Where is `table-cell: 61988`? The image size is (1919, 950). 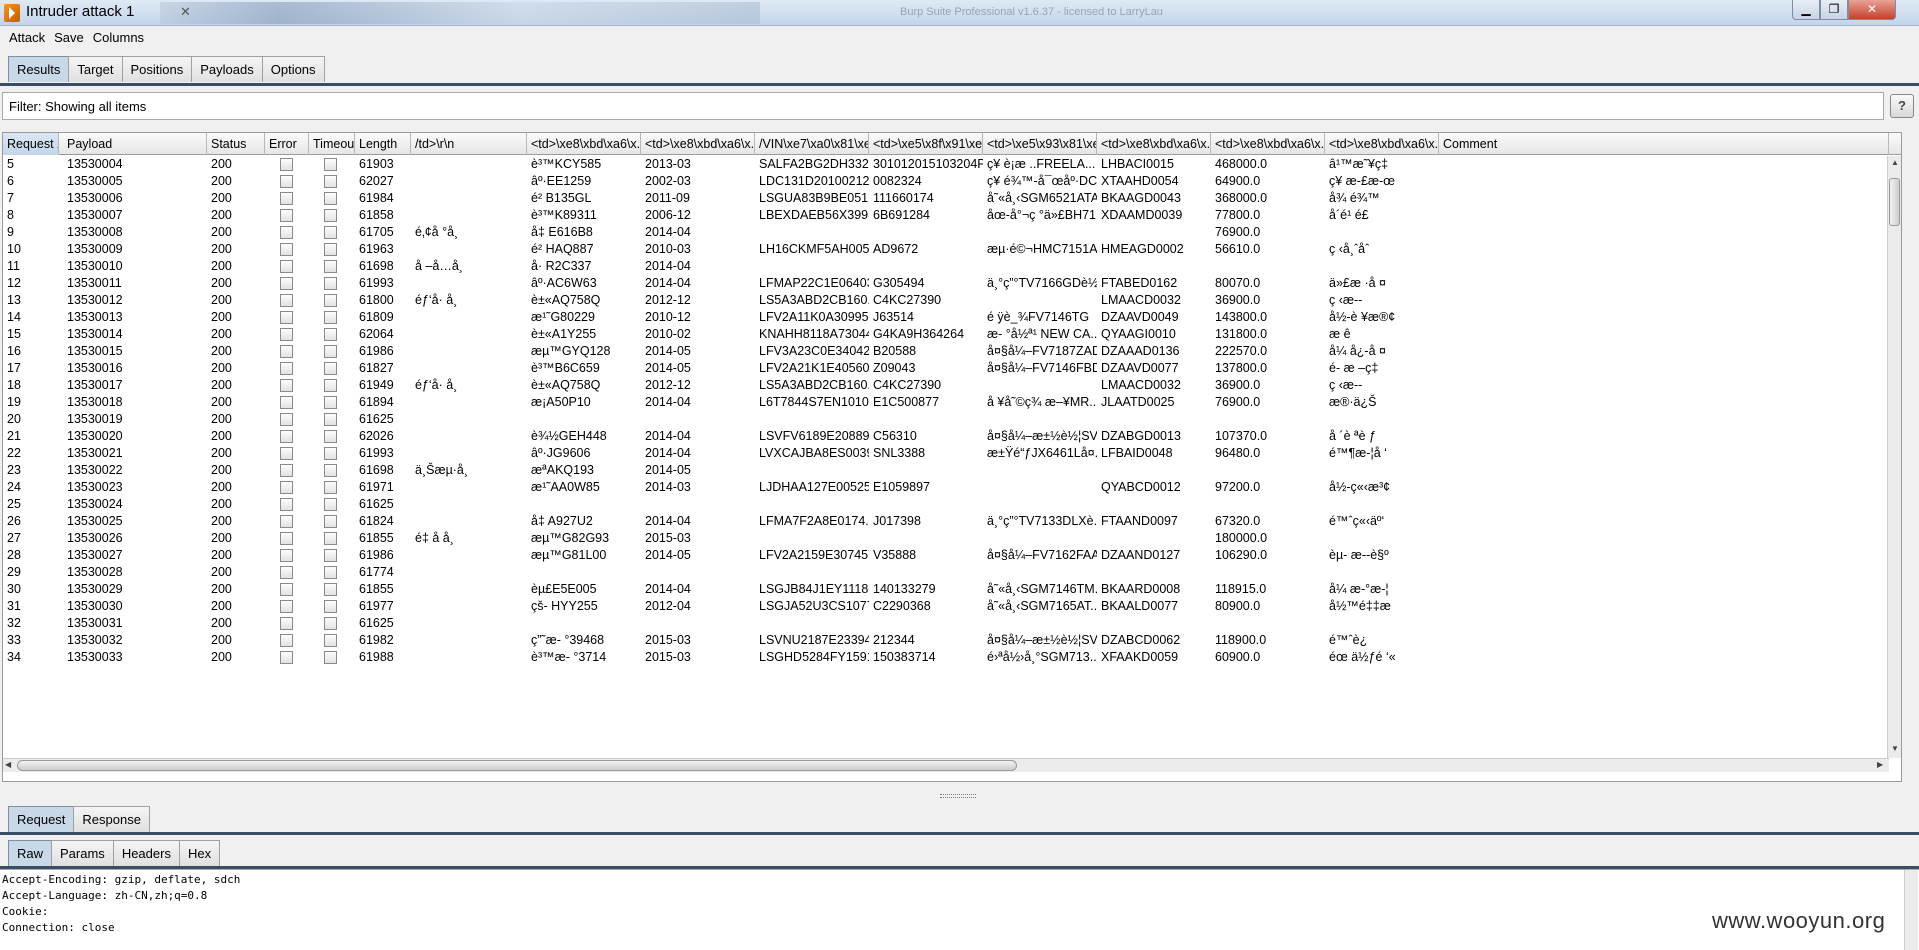 table-cell: 61988 is located at coordinates (376, 657).